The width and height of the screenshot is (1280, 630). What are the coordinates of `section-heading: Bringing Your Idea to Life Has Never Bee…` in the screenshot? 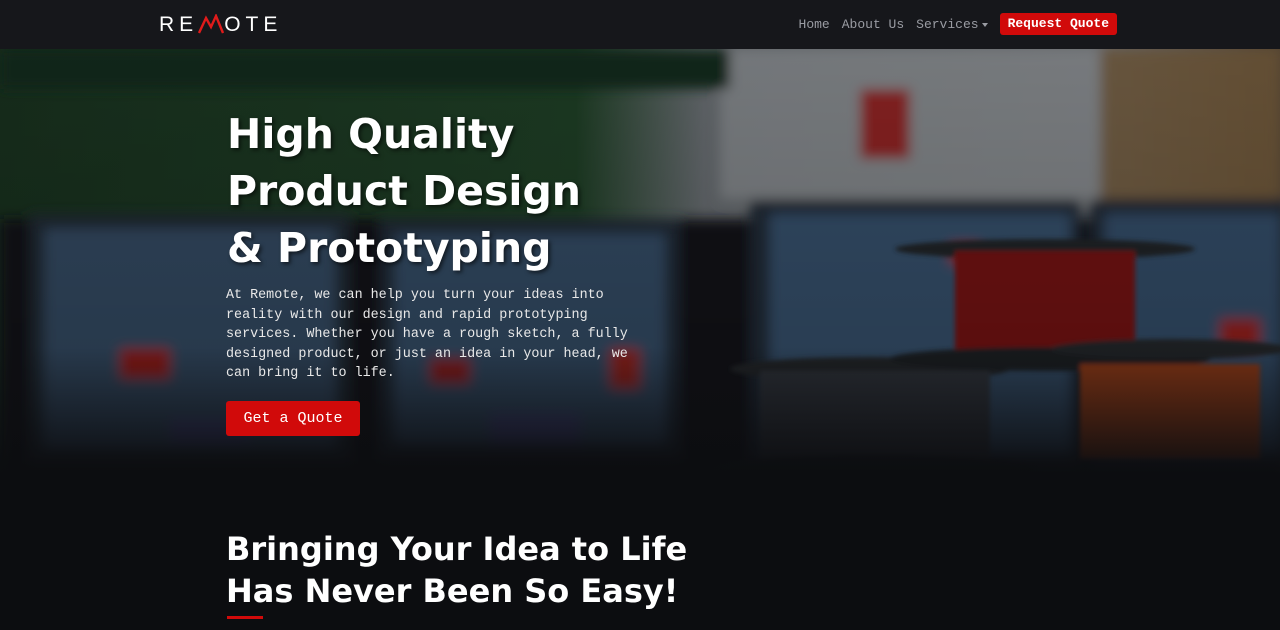 It's located at (526, 570).